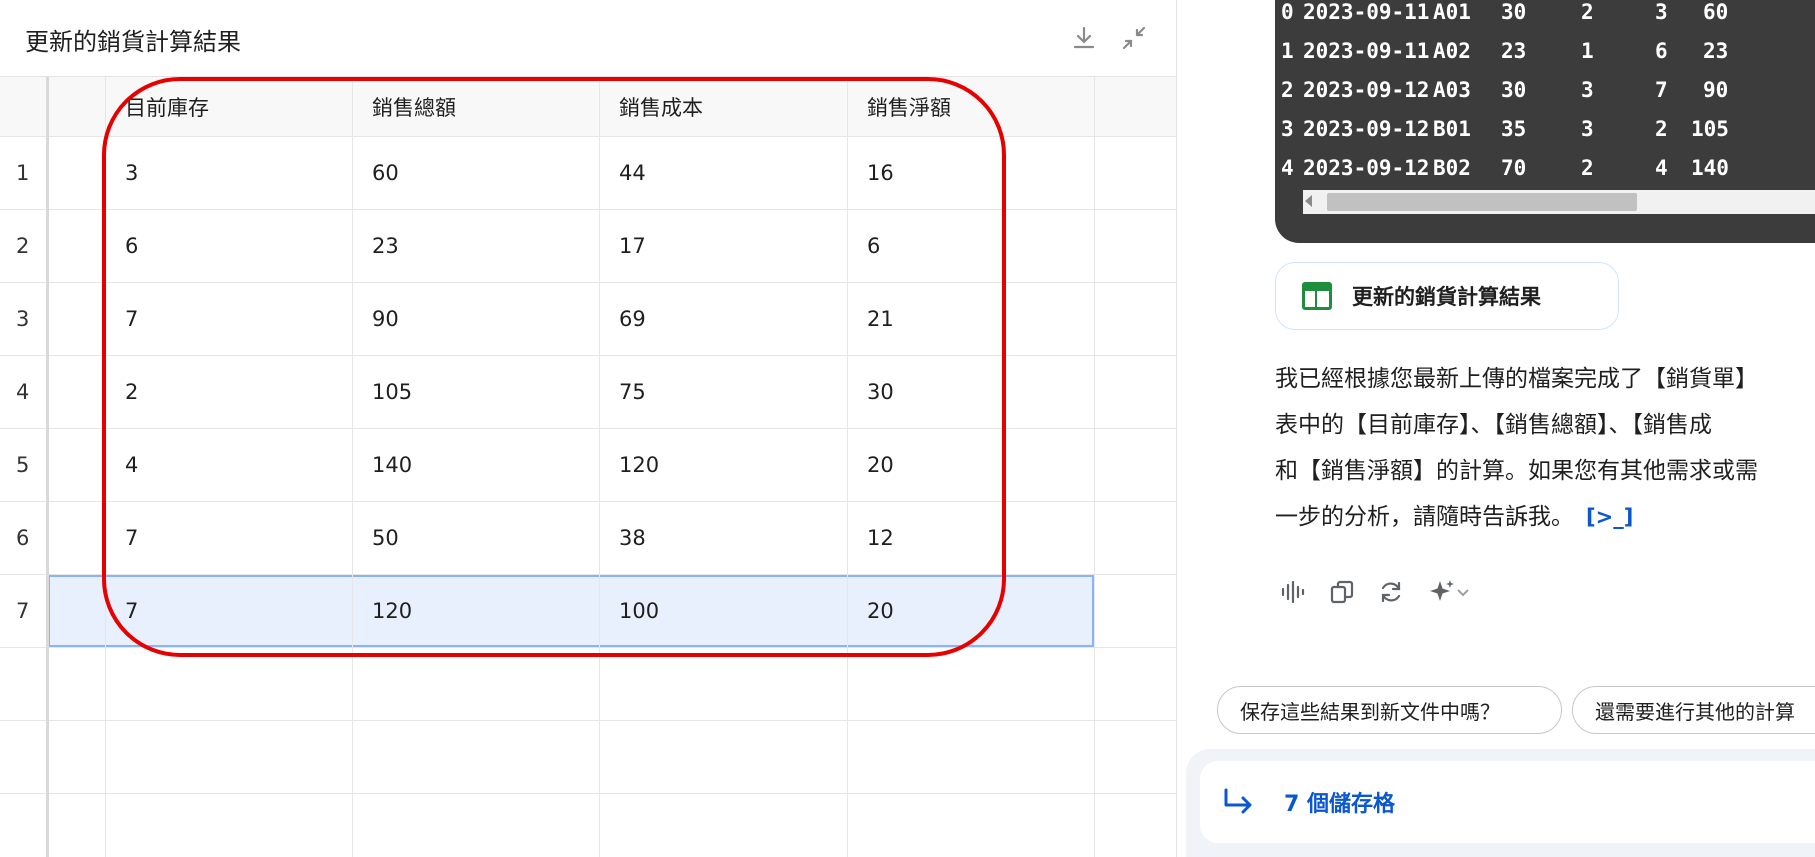 The image size is (1815, 857). Describe the element at coordinates (24, 465) in the screenshot. I see `row-number: 5` at that location.